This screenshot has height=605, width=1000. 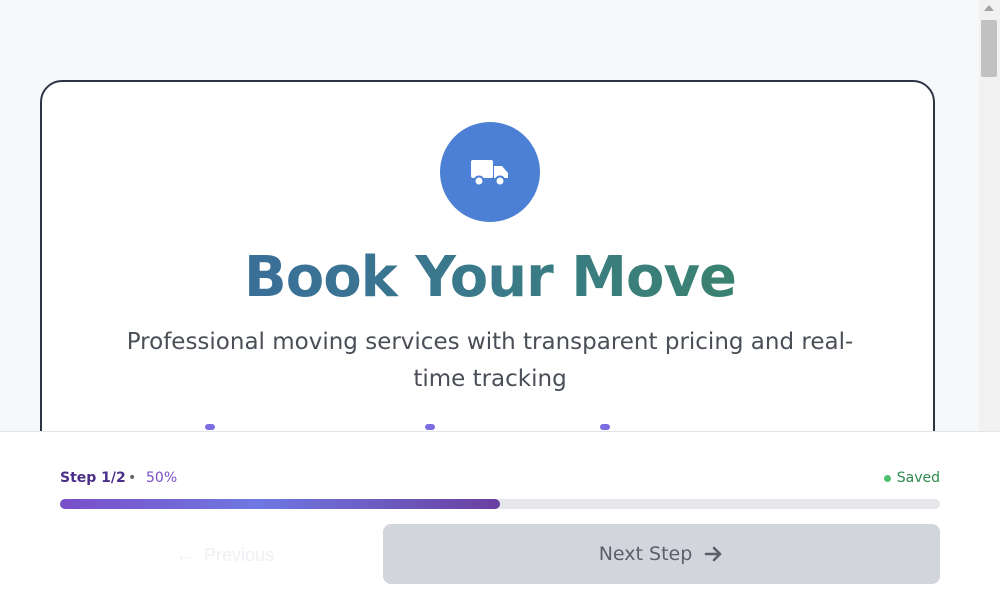 I want to click on arrow-right-icon, so click(x=713, y=554).